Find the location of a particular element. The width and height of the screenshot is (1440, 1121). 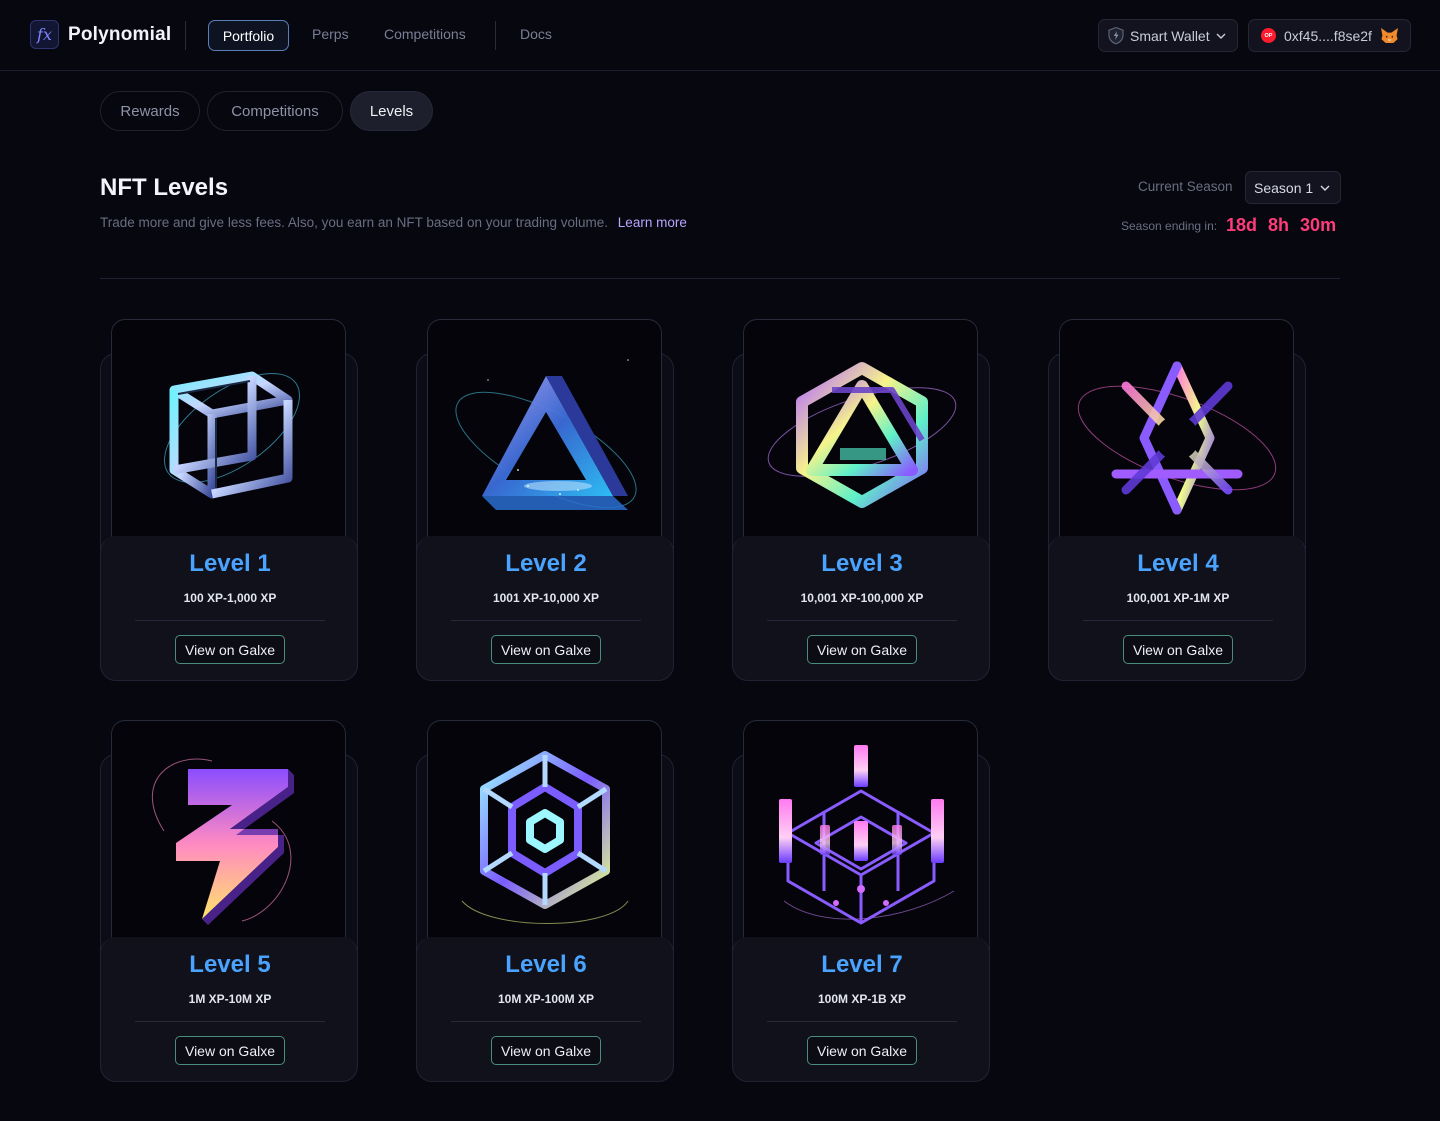

level-title: Level 6 is located at coordinates (546, 964).